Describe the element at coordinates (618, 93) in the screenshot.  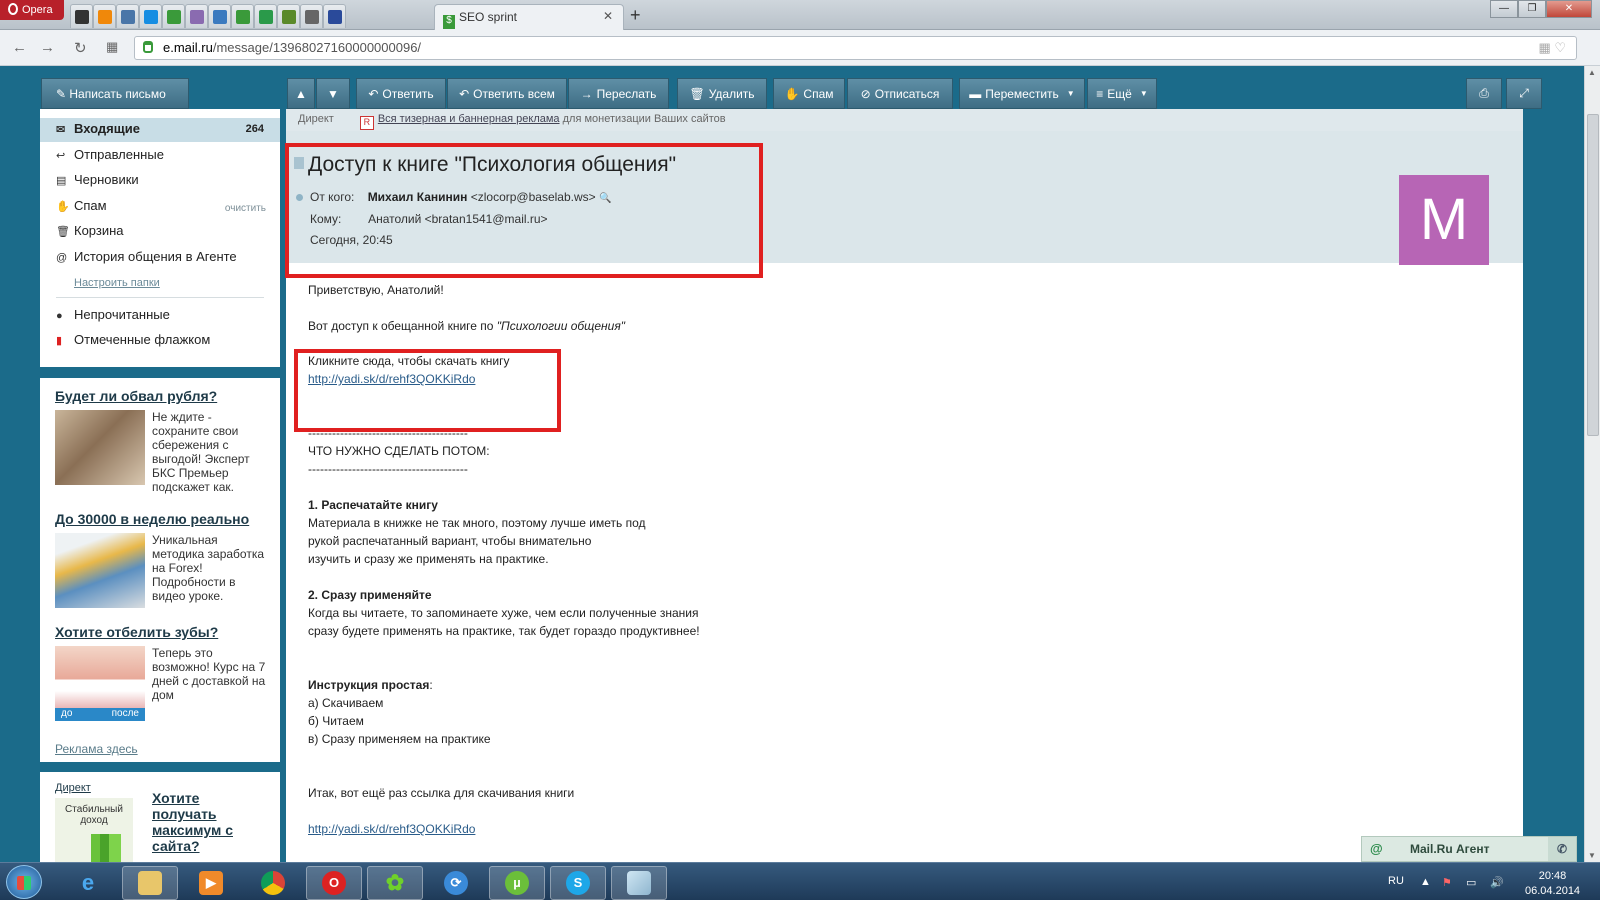
I see `forward-button: → Переслать` at that location.